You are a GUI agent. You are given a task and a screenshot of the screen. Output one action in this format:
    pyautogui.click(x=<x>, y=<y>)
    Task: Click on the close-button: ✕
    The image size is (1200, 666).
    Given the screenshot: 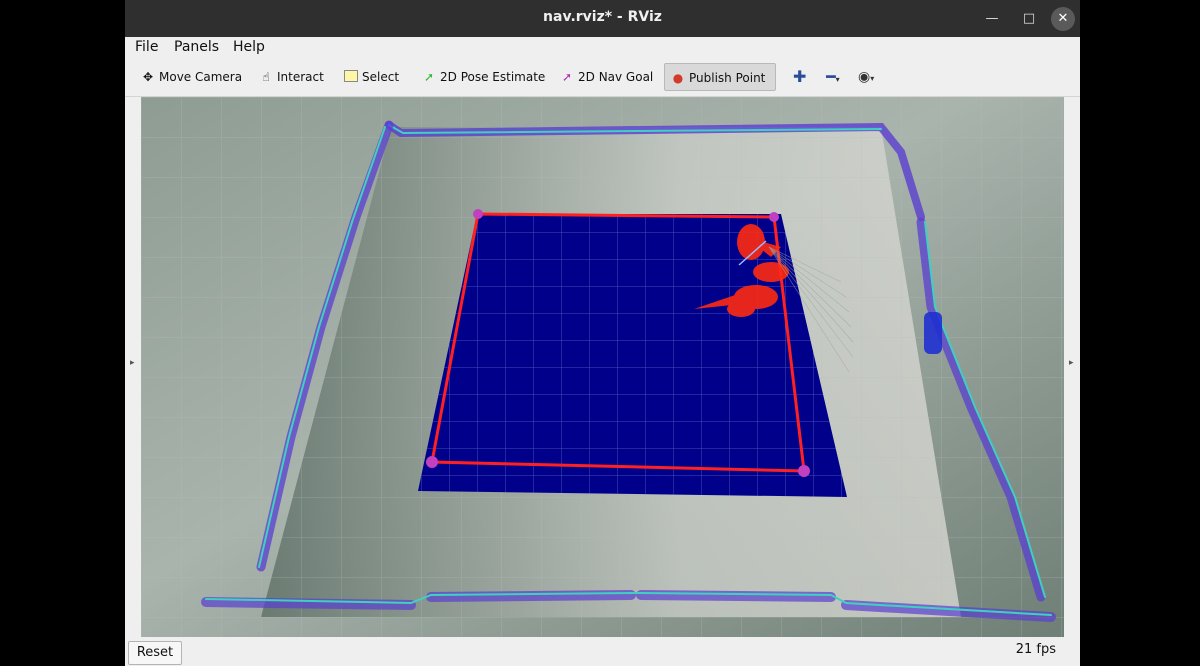 What is the action you would take?
    pyautogui.click(x=1063, y=19)
    